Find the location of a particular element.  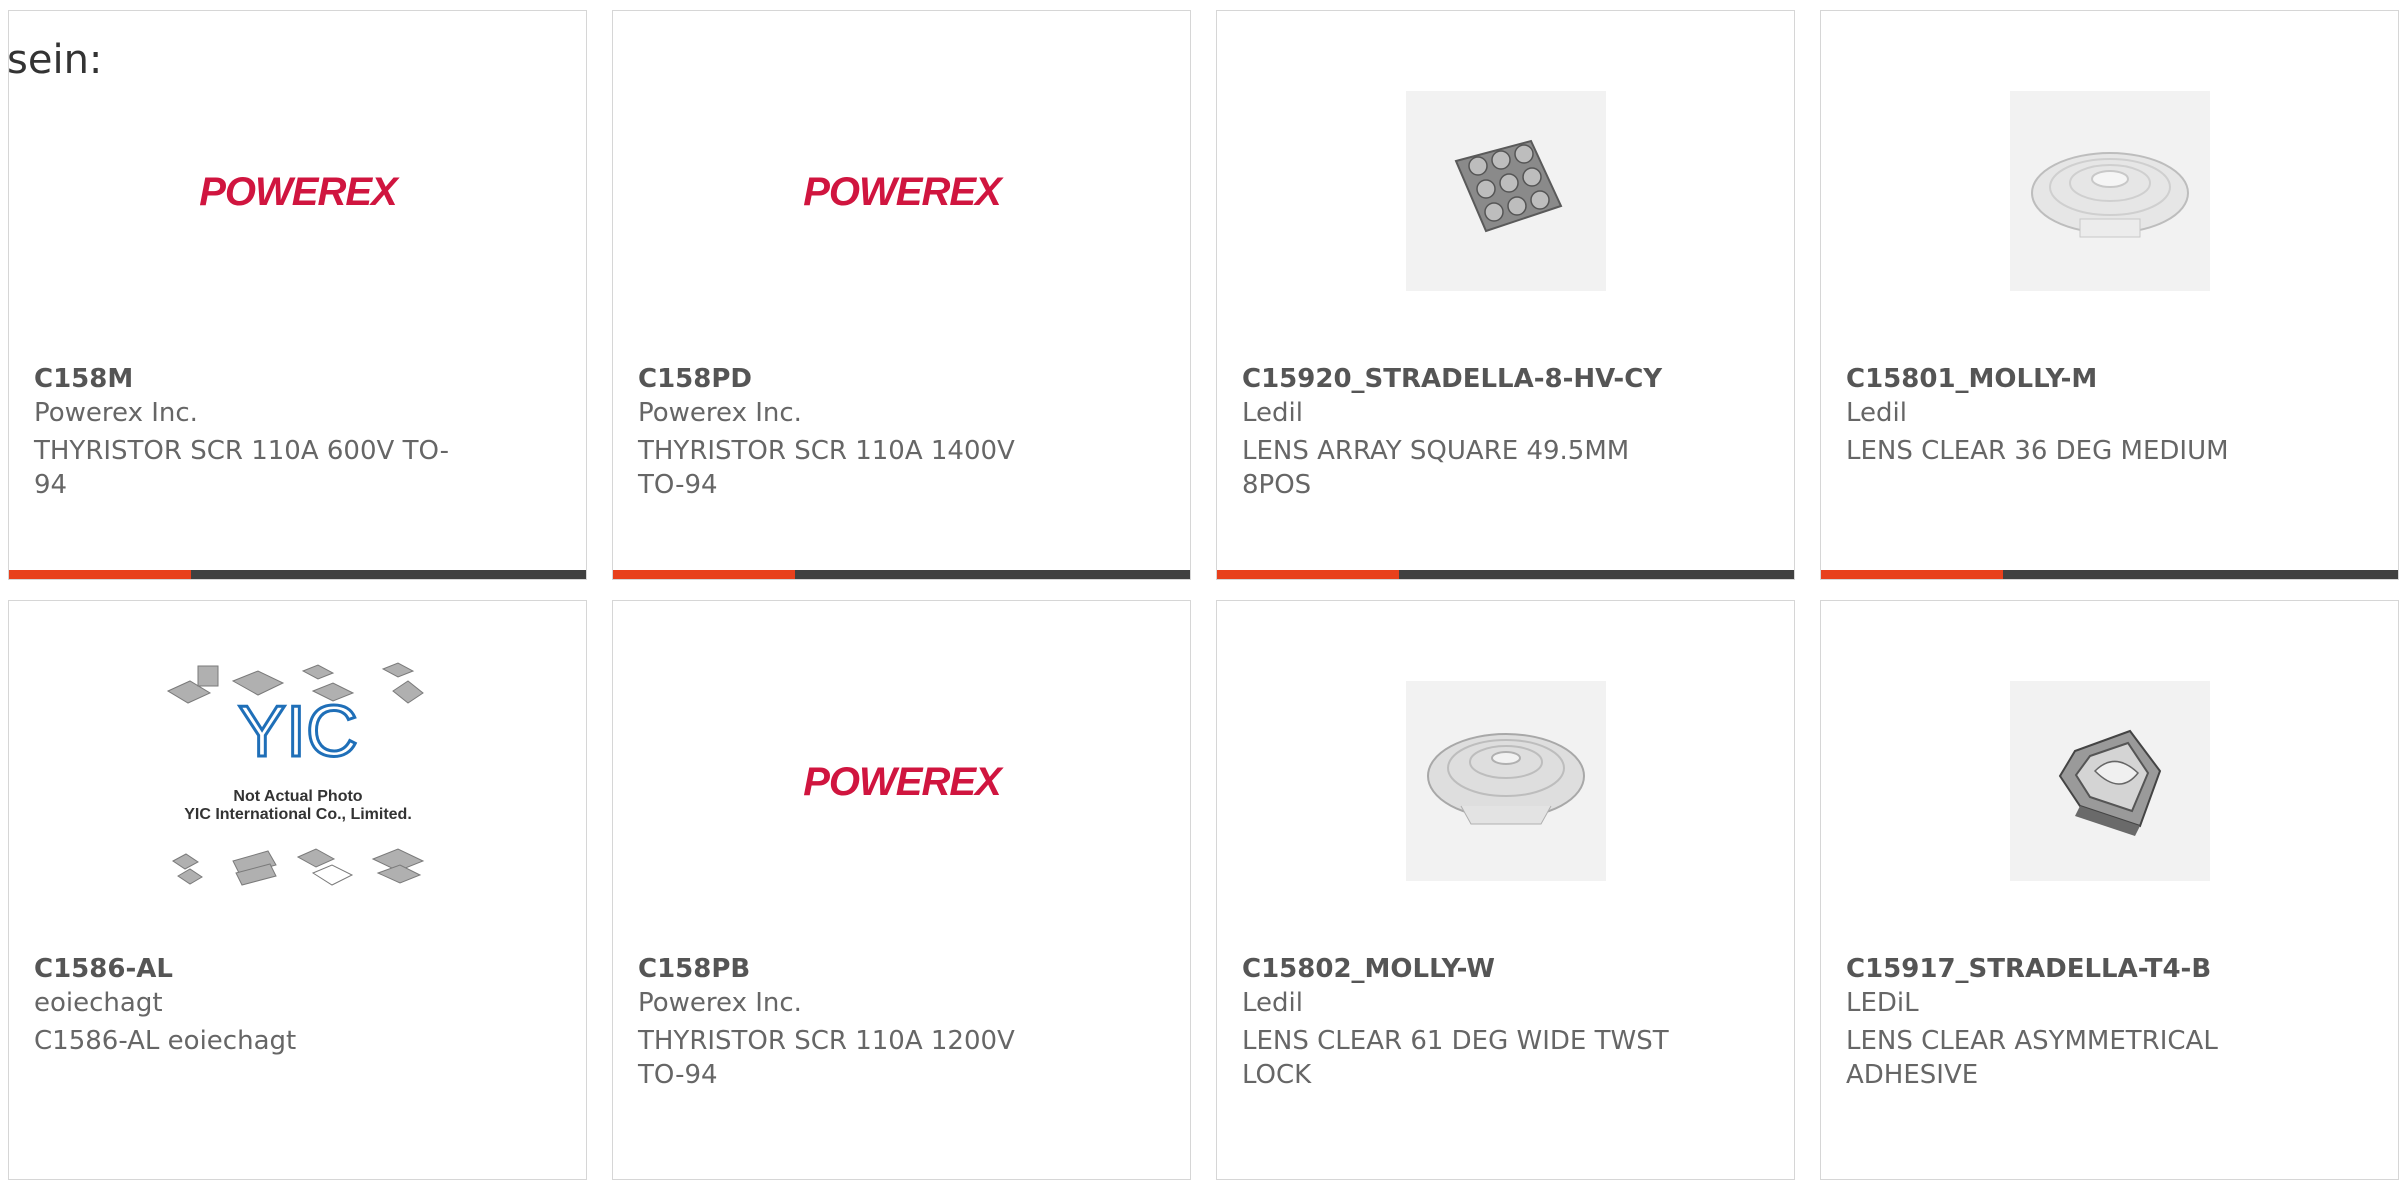

description: THYRISTOR SCR 110A 1200V TO-94 is located at coordinates (826, 1058).